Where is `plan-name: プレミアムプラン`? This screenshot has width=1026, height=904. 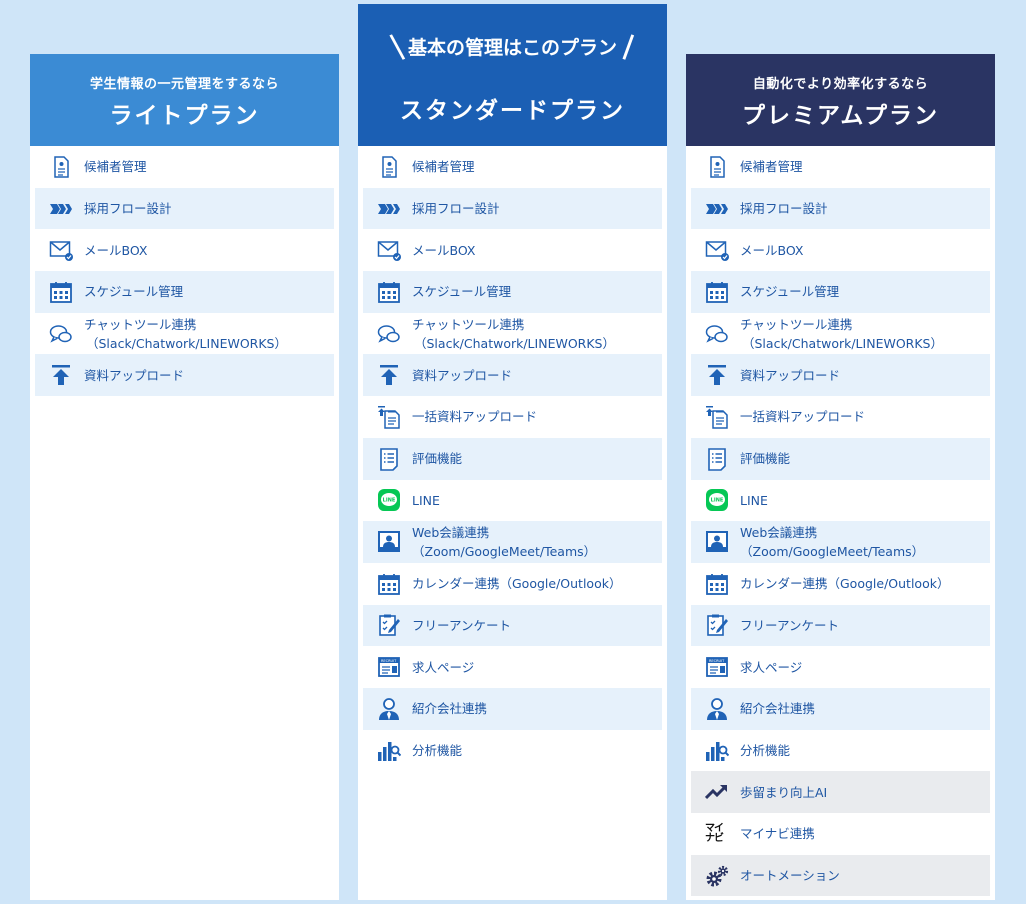
plan-name: プレミアムプラン is located at coordinates (840, 116).